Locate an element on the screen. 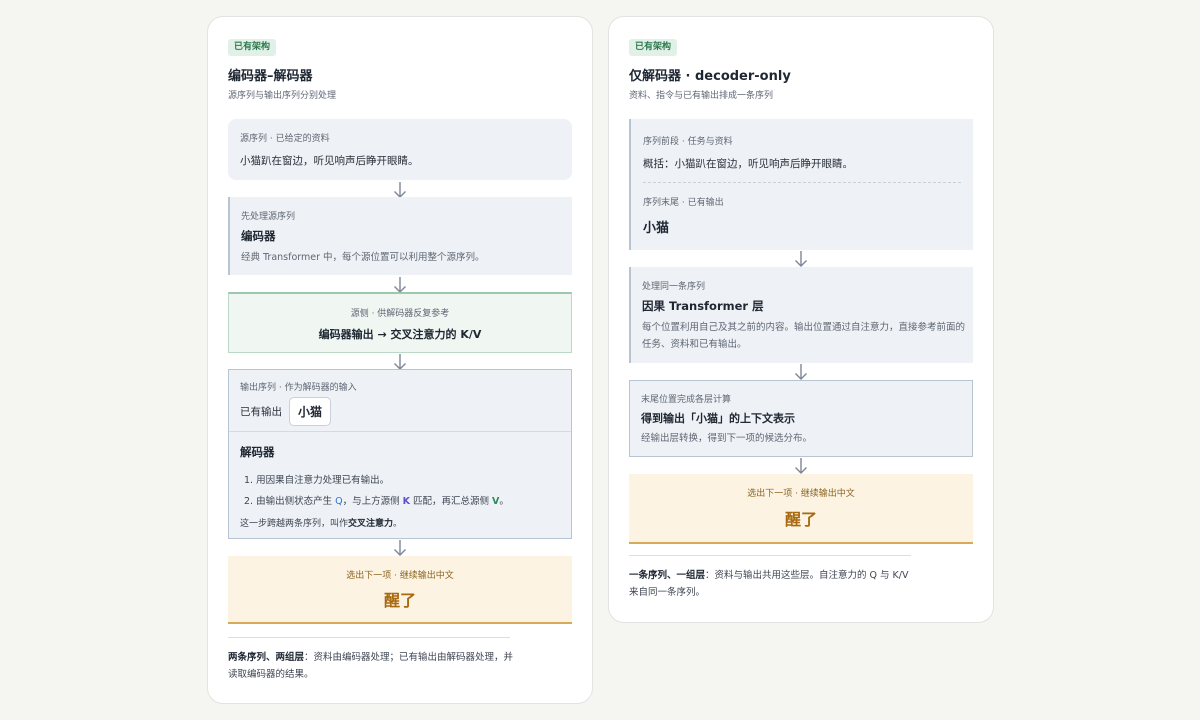 This screenshot has height=720, width=1200. encoder-title: 编码器 is located at coordinates (258, 236).